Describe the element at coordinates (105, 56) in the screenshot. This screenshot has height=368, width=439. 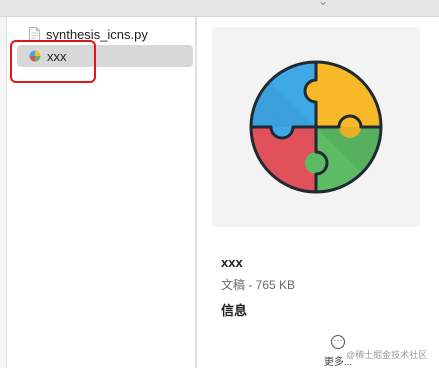
I see `list-item-xxx: xxx` at that location.